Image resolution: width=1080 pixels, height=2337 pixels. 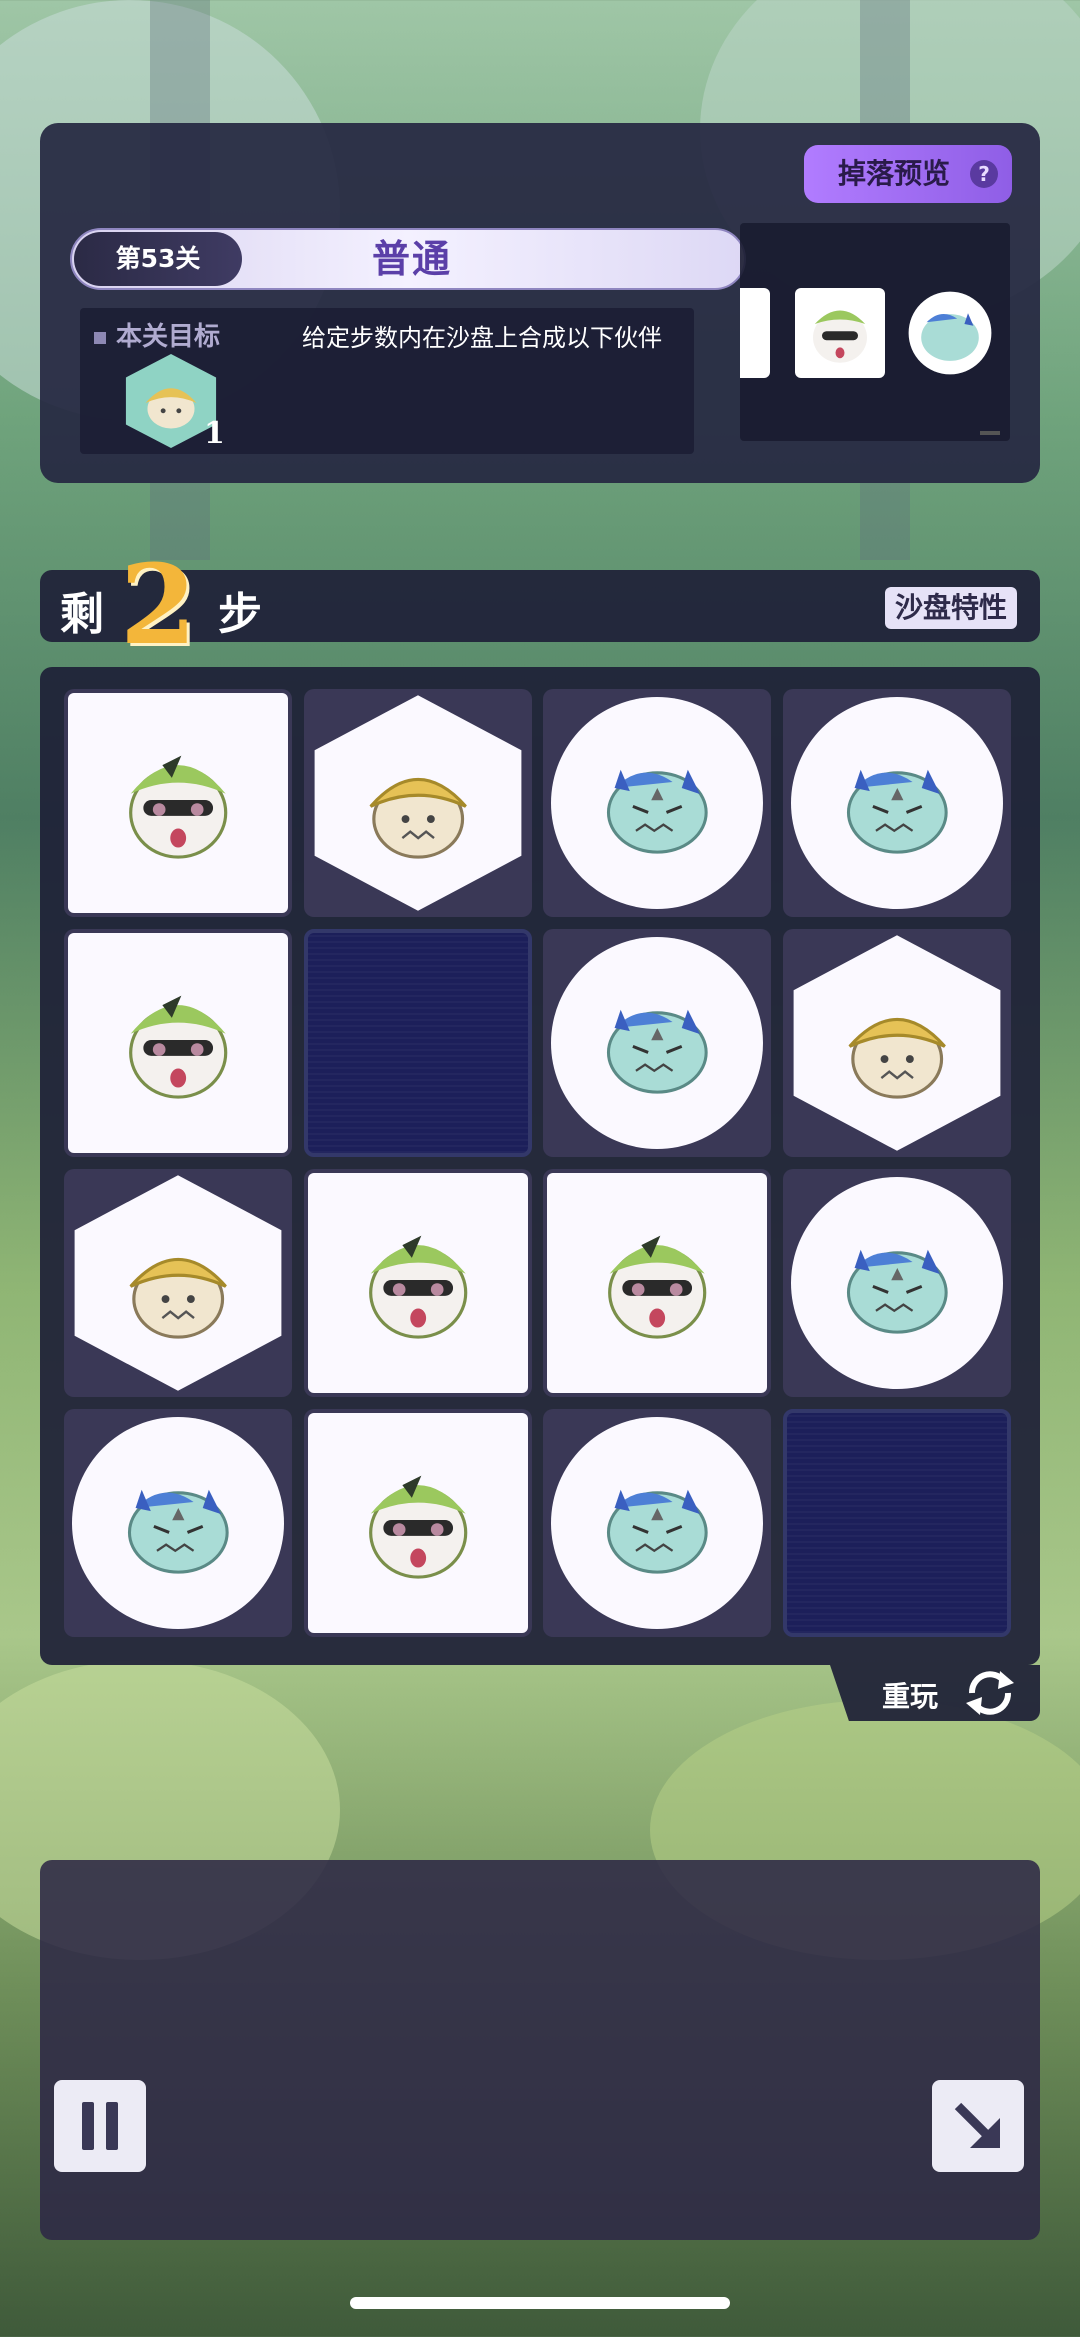 What do you see at coordinates (157, 334) in the screenshot?
I see `goal-title: 本关目标` at bounding box center [157, 334].